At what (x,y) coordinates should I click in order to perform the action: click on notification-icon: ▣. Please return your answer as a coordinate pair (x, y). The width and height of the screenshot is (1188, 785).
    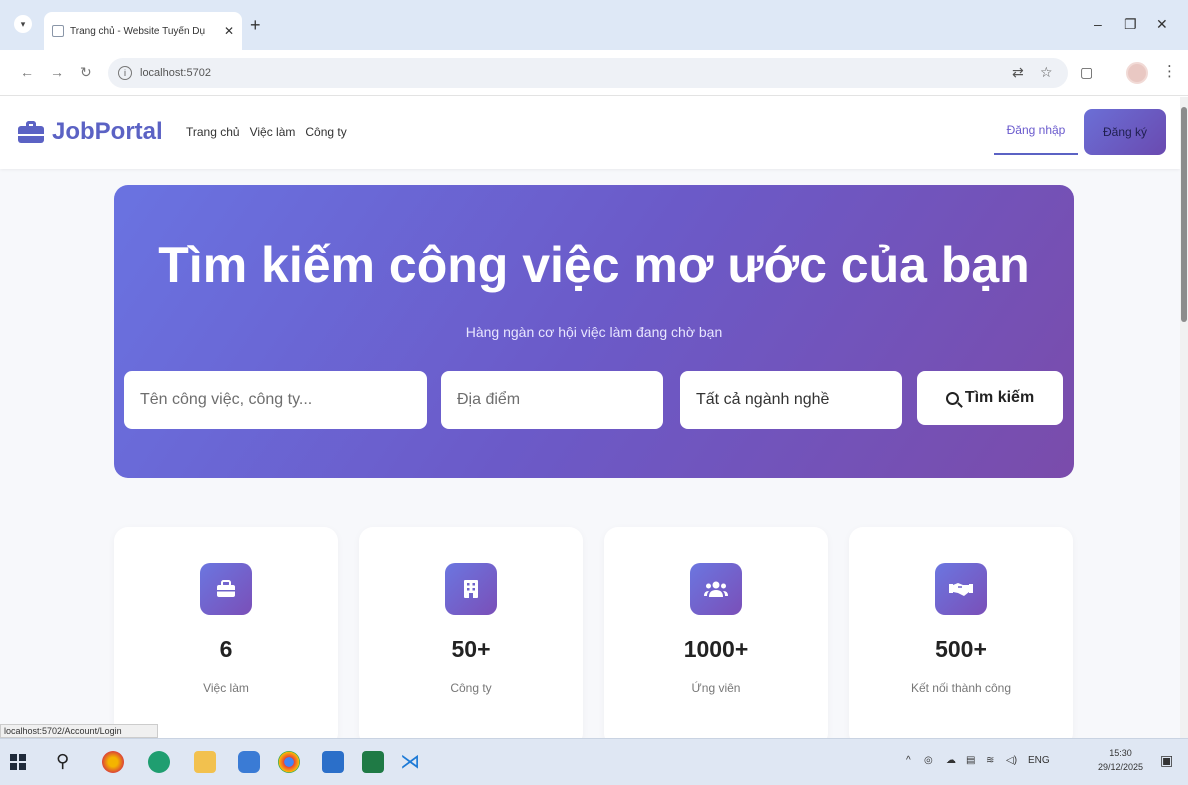
    Looking at the image, I should click on (1166, 760).